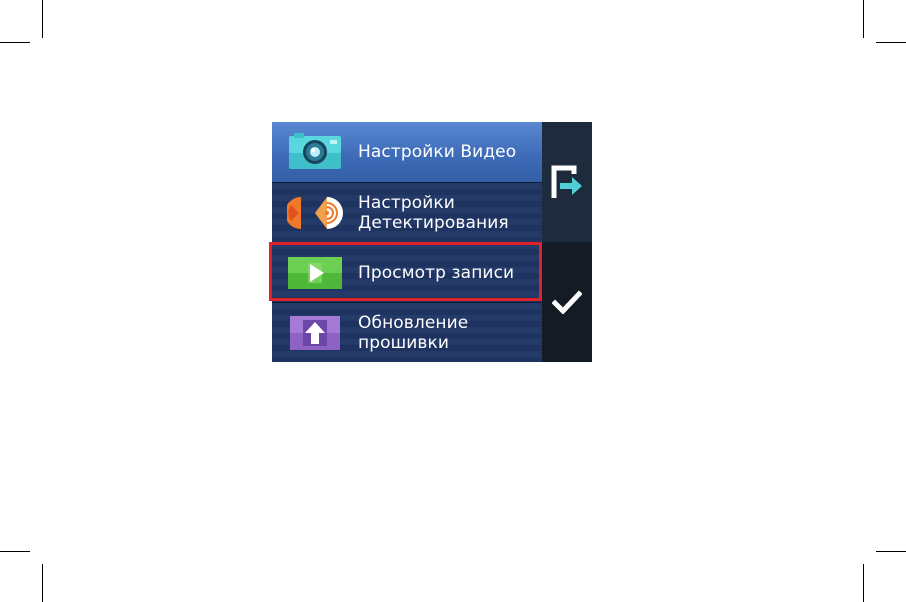  I want to click on selection-highlight-frame, so click(405, 271).